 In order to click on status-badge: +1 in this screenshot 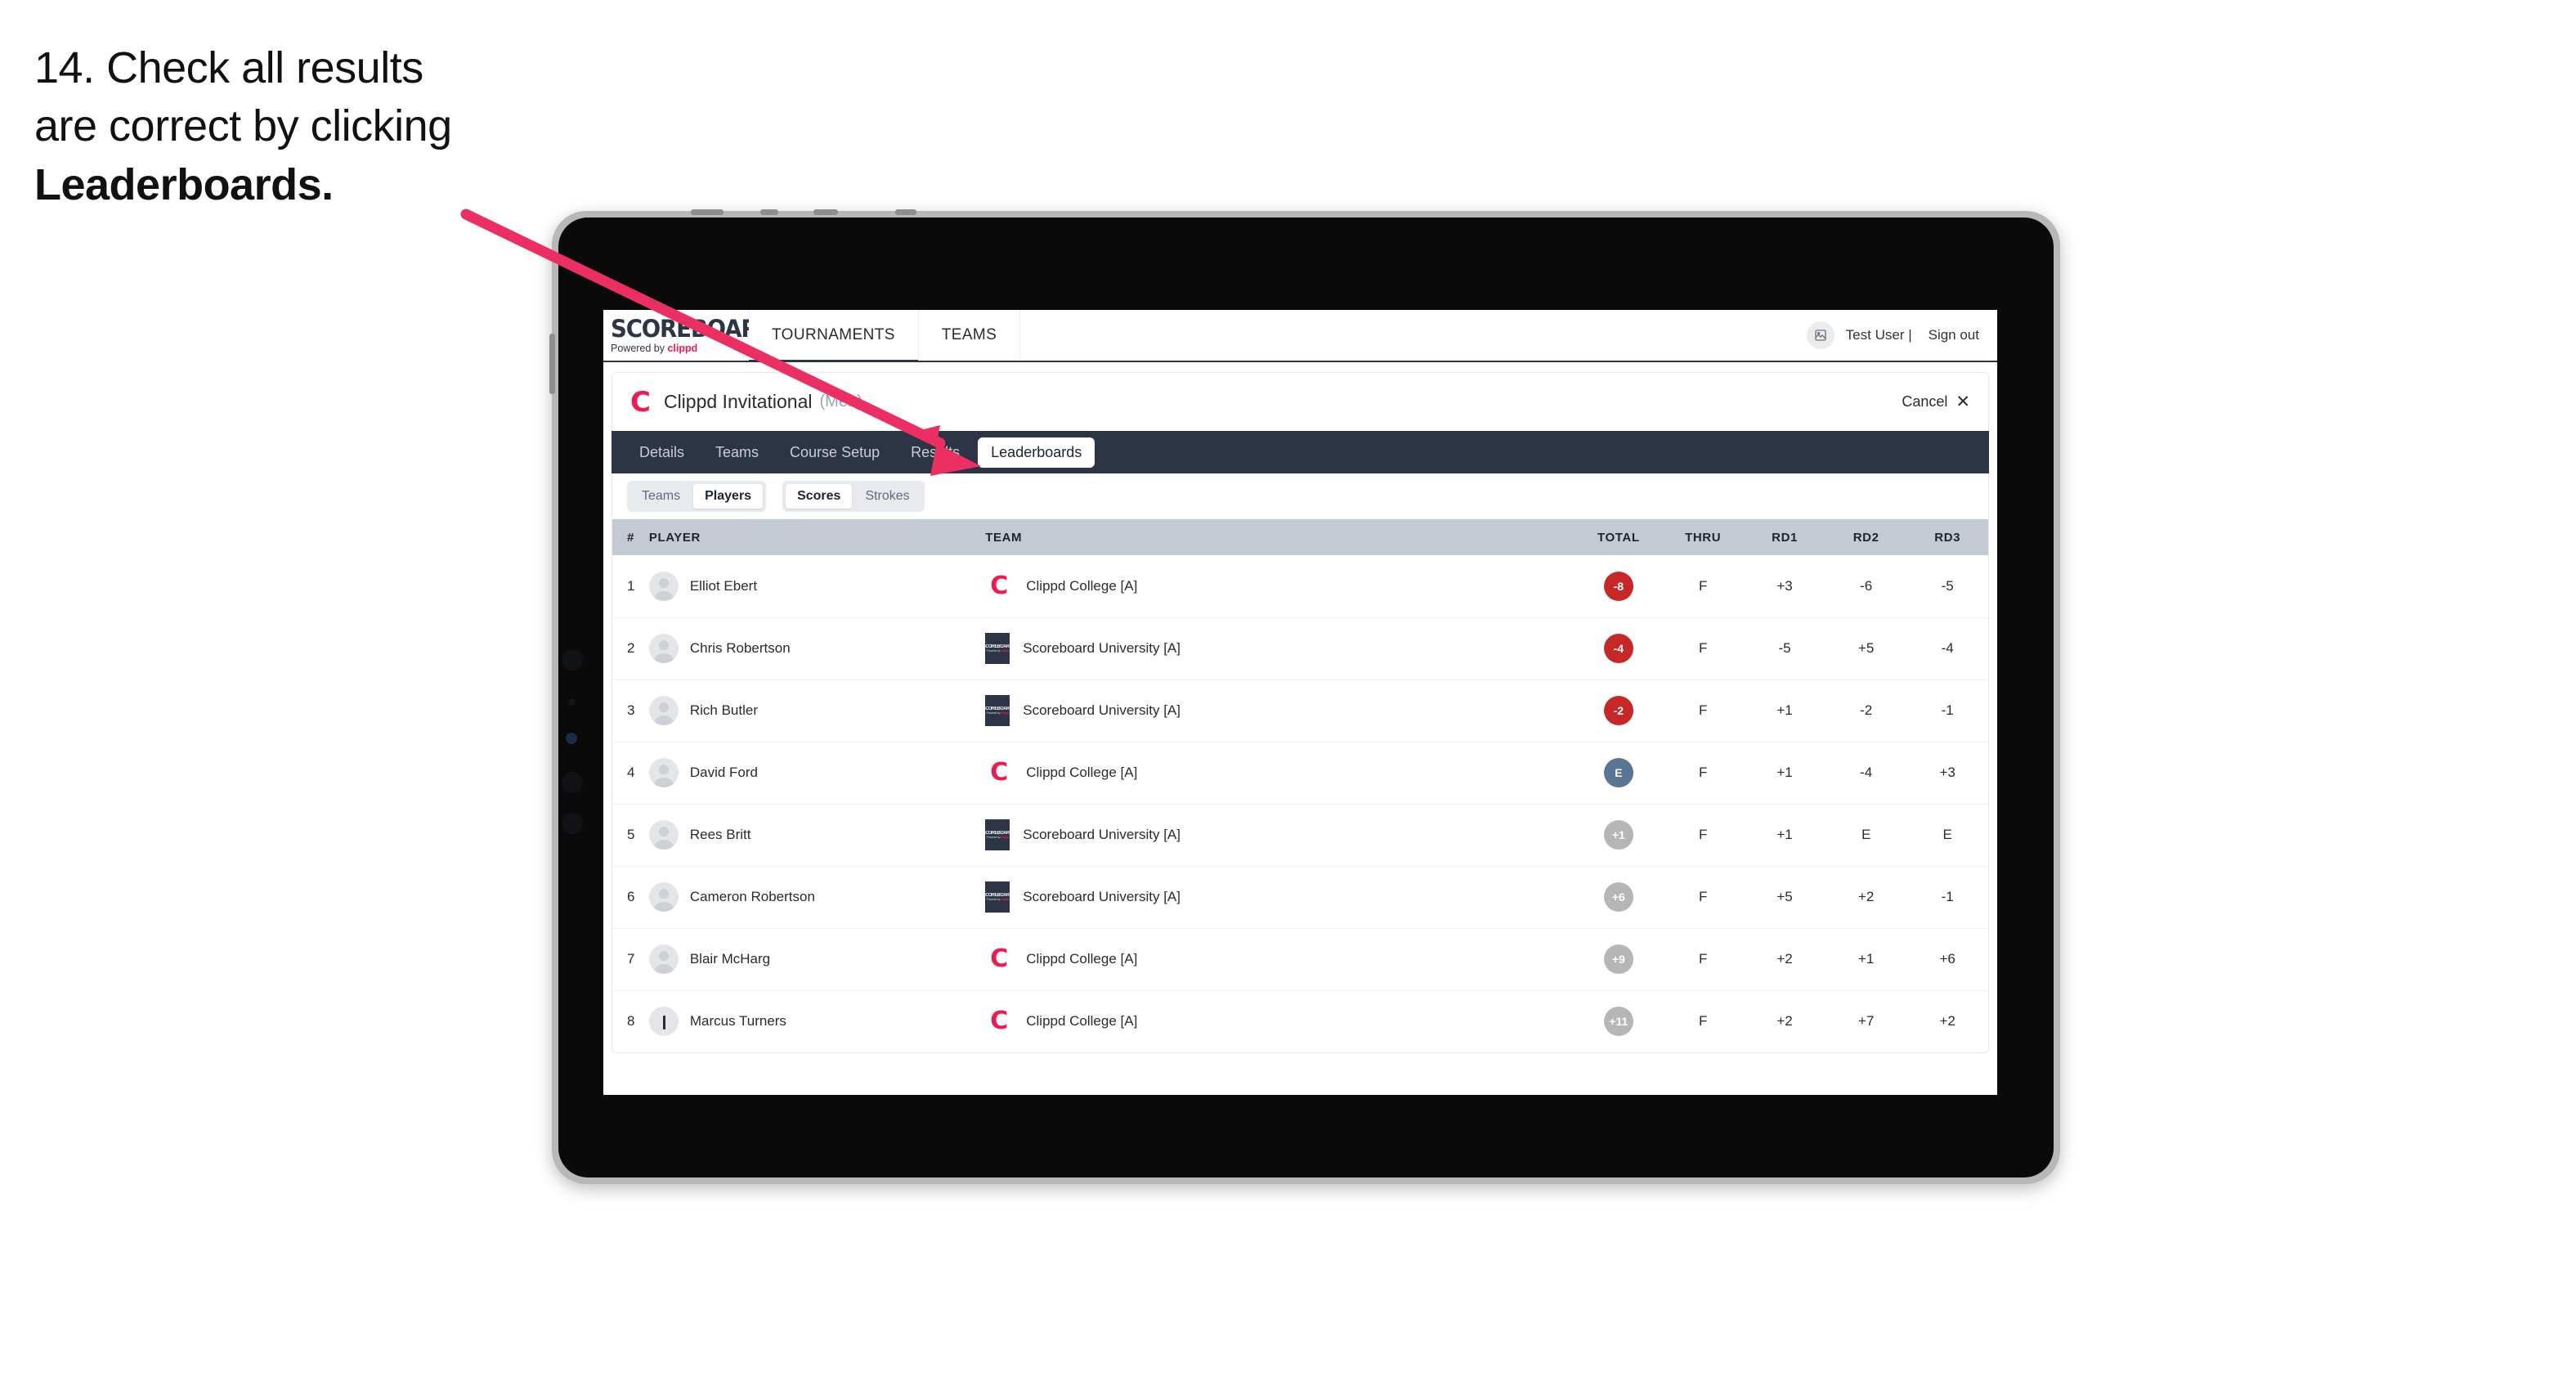, I will do `click(1618, 835)`.